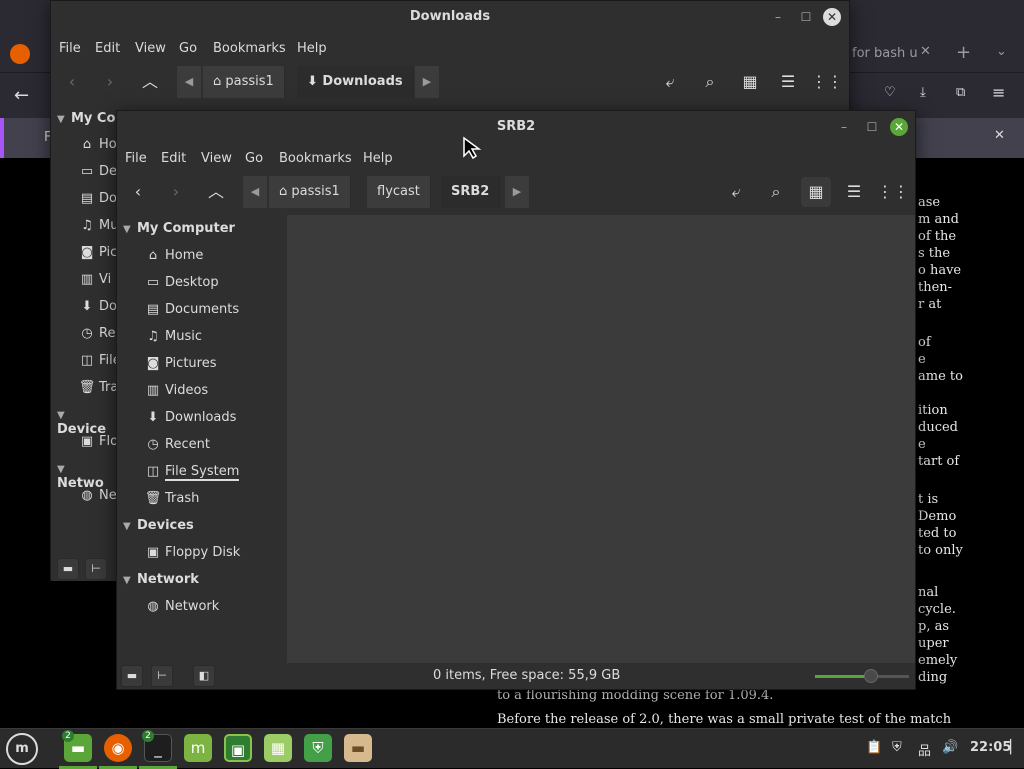 This screenshot has width=1024, height=769. Describe the element at coordinates (118, 748) in the screenshot. I see `firefox-app-icon: ◉` at that location.